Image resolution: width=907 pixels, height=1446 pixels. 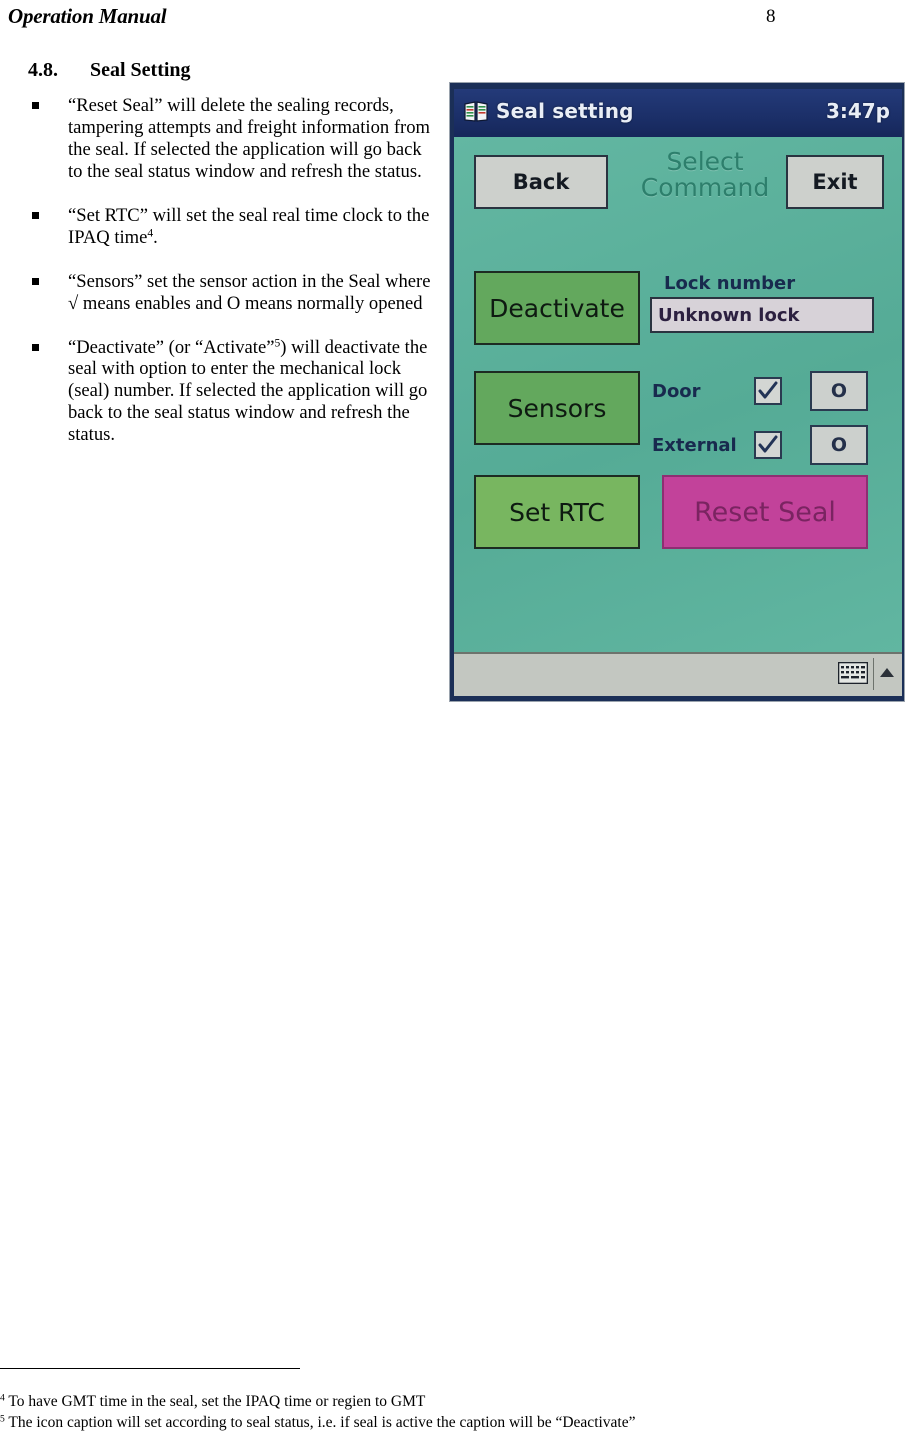 What do you see at coordinates (2, 1419) in the screenshot?
I see `footnote-number: 5` at bounding box center [2, 1419].